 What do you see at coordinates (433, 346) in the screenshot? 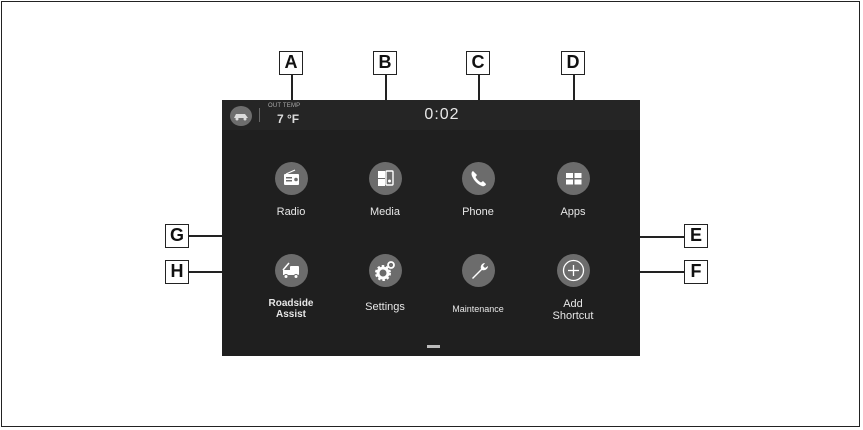
I see `page-indicator` at bounding box center [433, 346].